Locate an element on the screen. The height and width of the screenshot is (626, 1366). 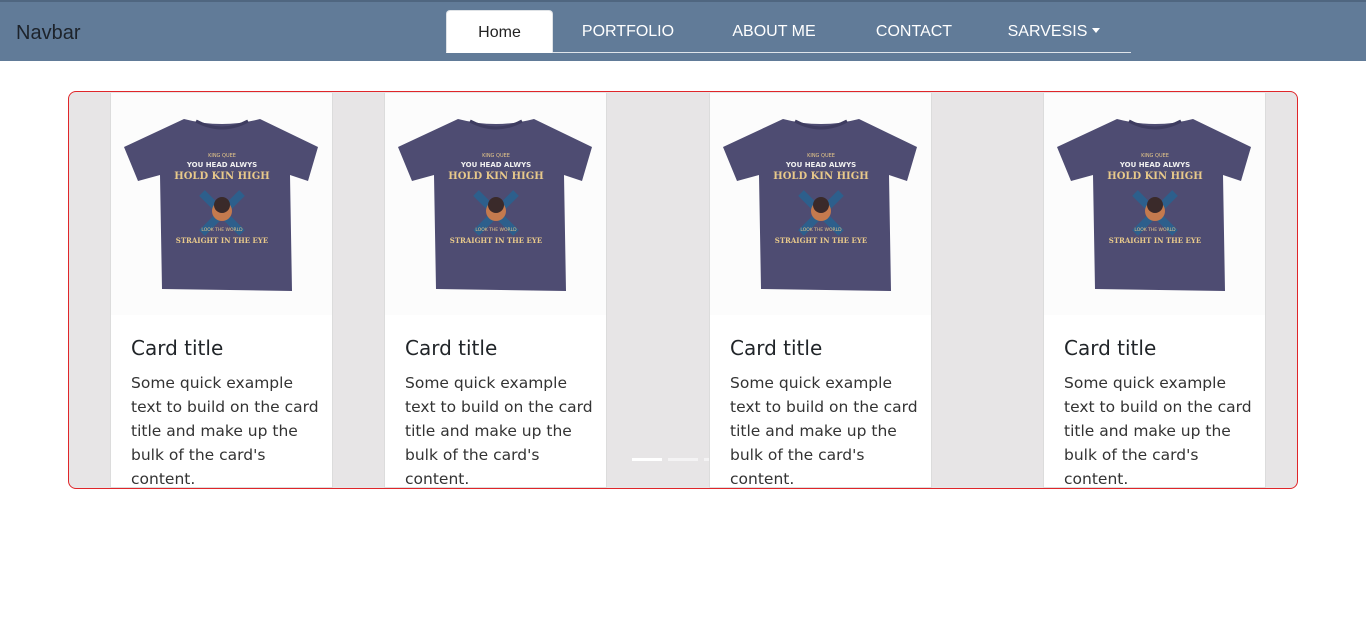
tab-about-me: ABOUT ME is located at coordinates (774, 31).